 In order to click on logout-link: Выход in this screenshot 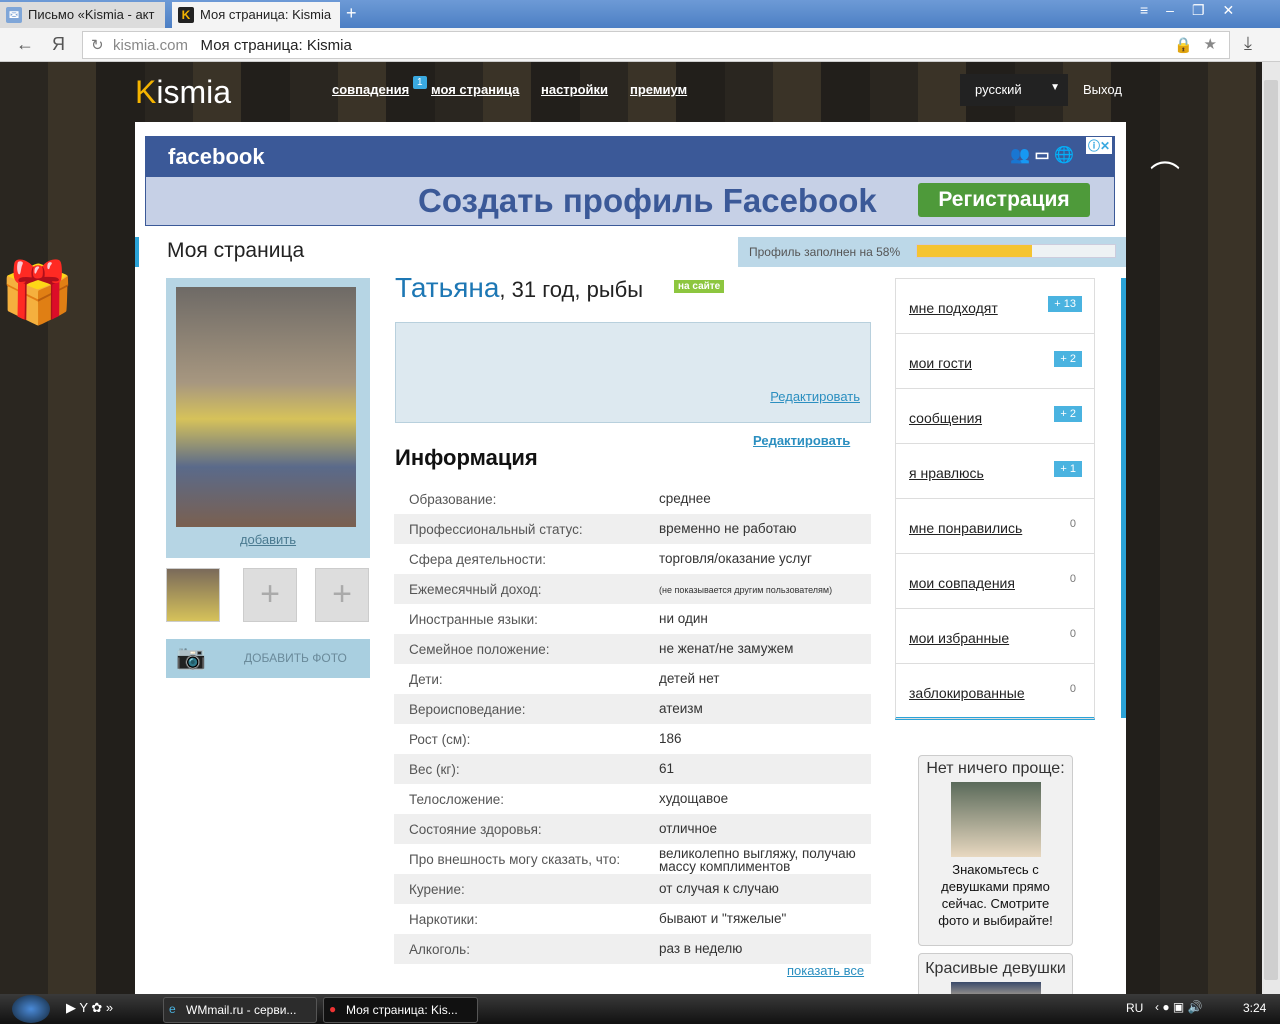, I will do `click(1102, 89)`.